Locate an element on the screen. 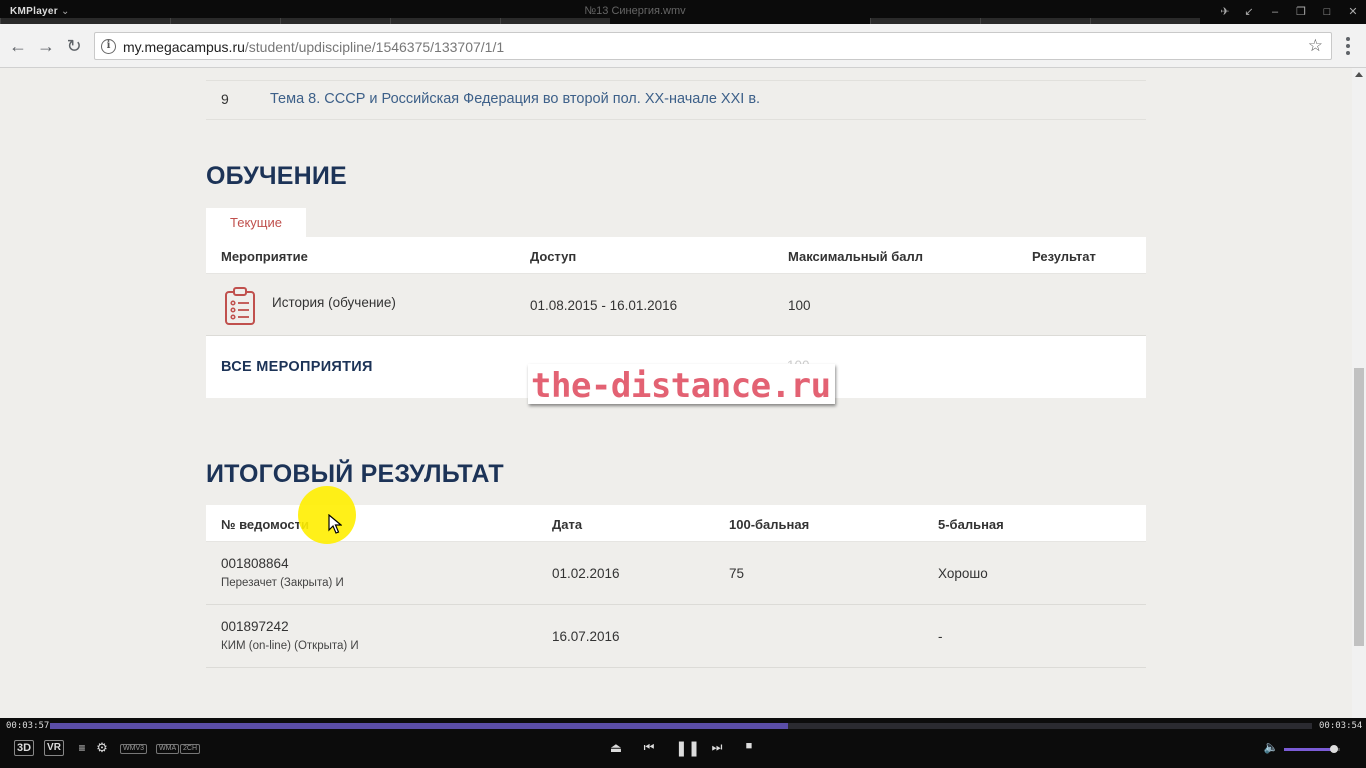 The height and width of the screenshot is (768, 1366). activity-link: История (обучение) is located at coordinates (334, 302).